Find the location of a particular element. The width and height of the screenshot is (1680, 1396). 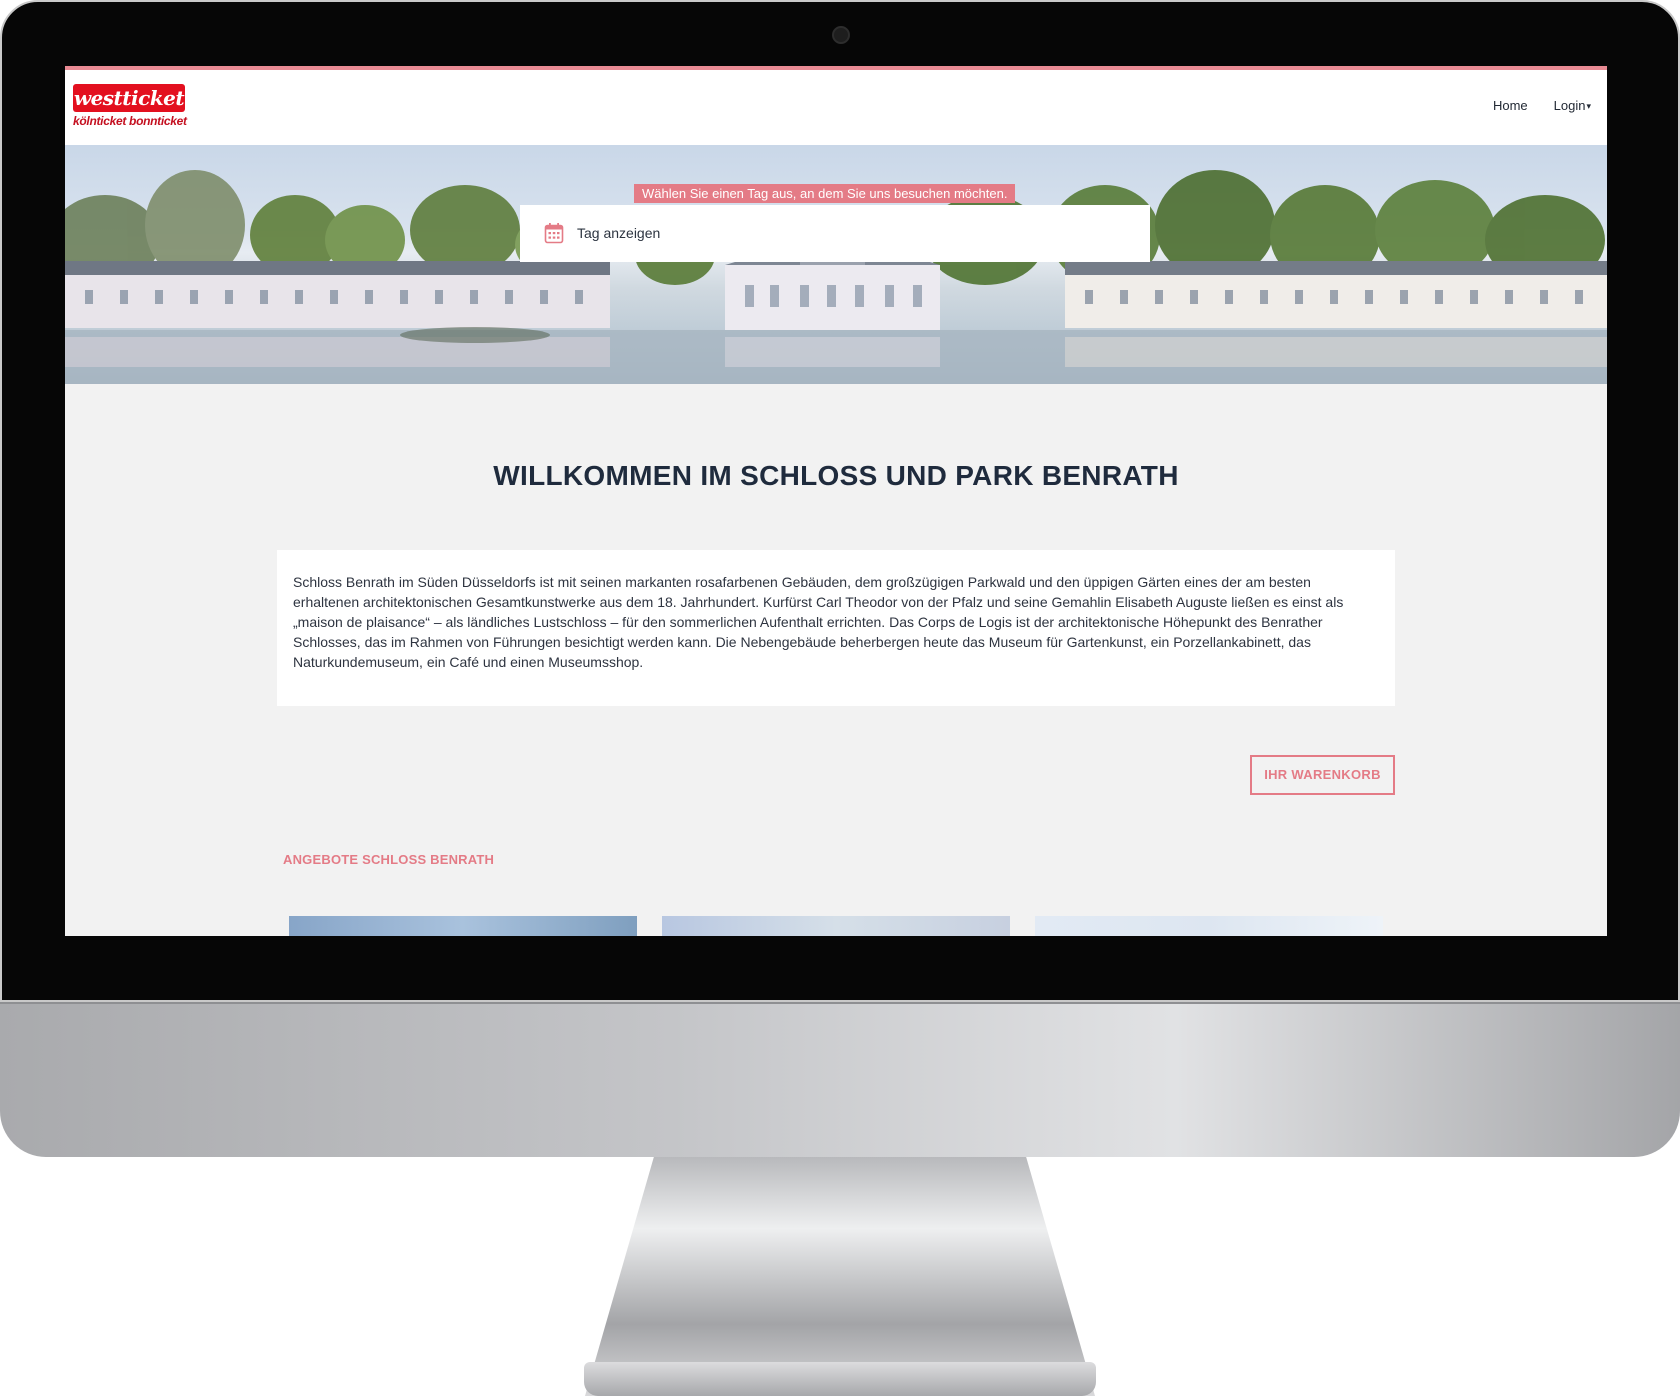

nav-links: Home Login▾ is located at coordinates (1542, 105).